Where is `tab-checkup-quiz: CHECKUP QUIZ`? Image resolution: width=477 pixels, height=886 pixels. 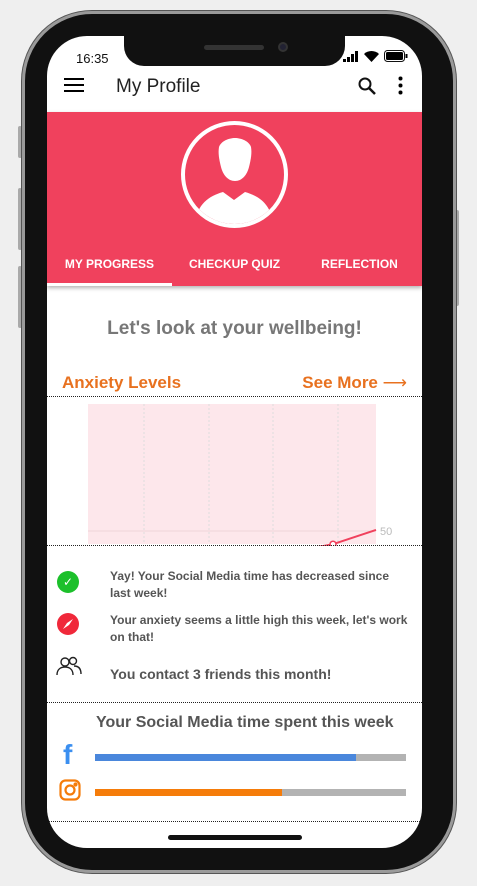 tab-checkup-quiz: CHECKUP QUIZ is located at coordinates (234, 269).